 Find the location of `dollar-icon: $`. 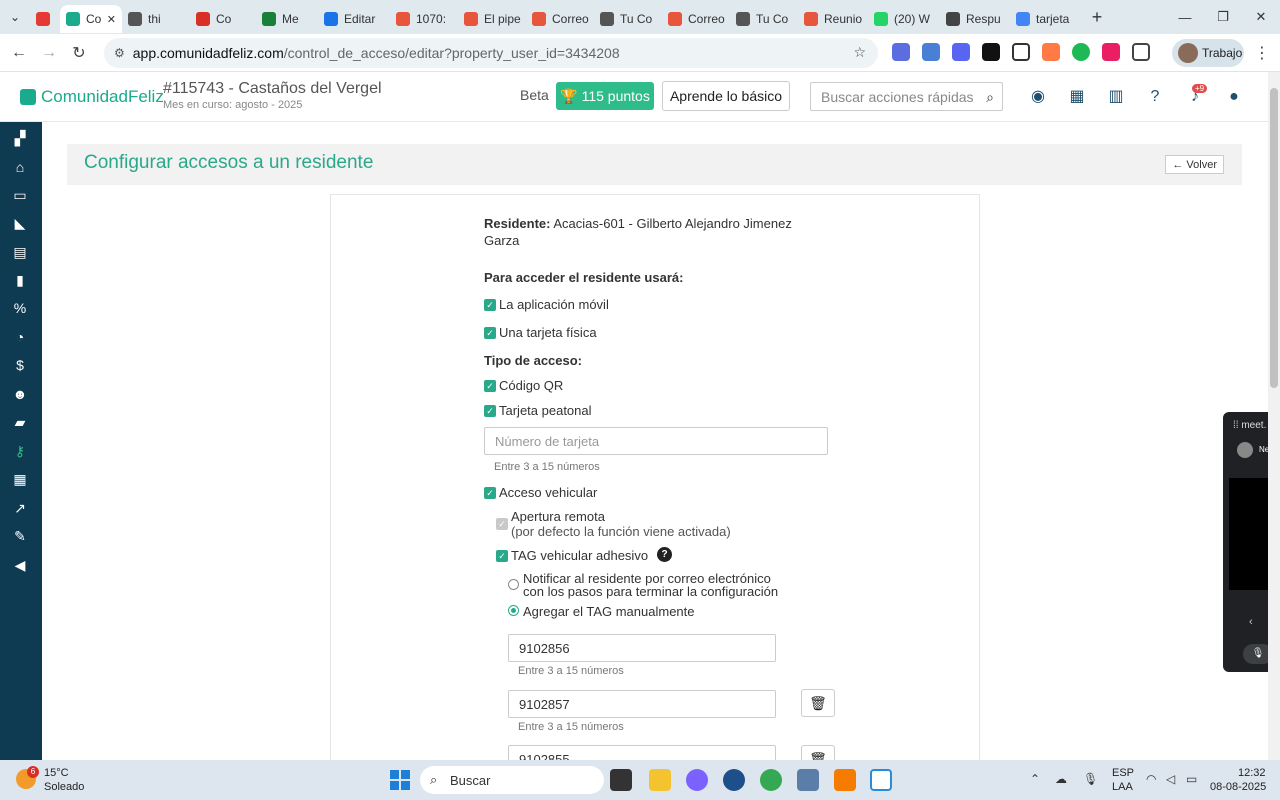

dollar-icon: $ is located at coordinates (20, 365).